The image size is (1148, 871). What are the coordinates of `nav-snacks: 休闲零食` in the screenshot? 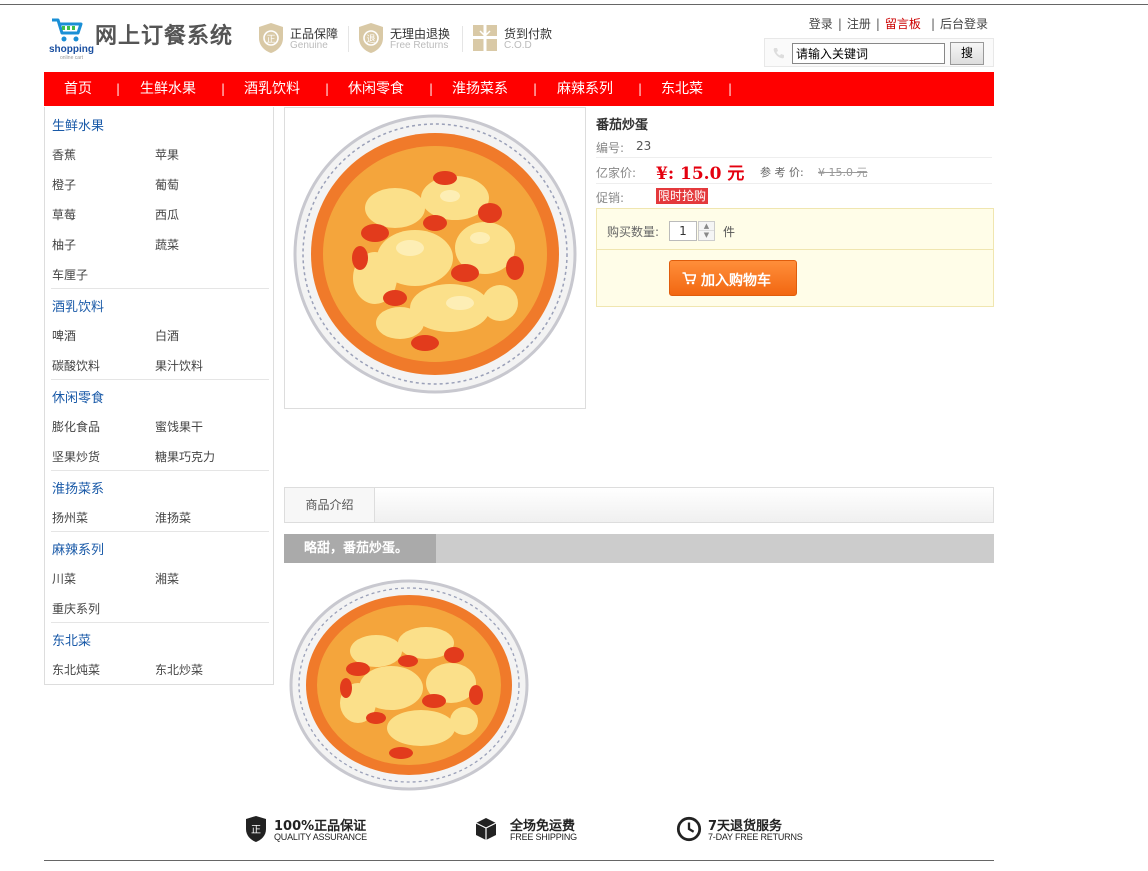 It's located at (376, 89).